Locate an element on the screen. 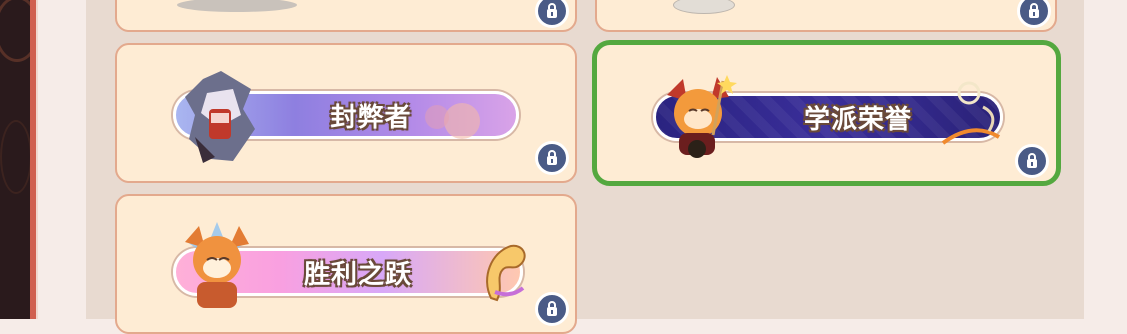 Image resolution: width=1127 pixels, height=334 pixels. swirl-decoration is located at coordinates (16, 157).